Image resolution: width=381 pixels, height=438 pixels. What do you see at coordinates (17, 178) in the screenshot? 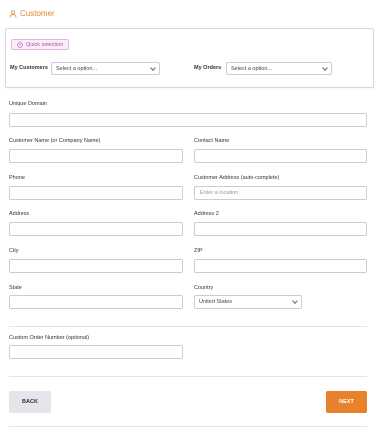
I see `phone-label: Phone` at bounding box center [17, 178].